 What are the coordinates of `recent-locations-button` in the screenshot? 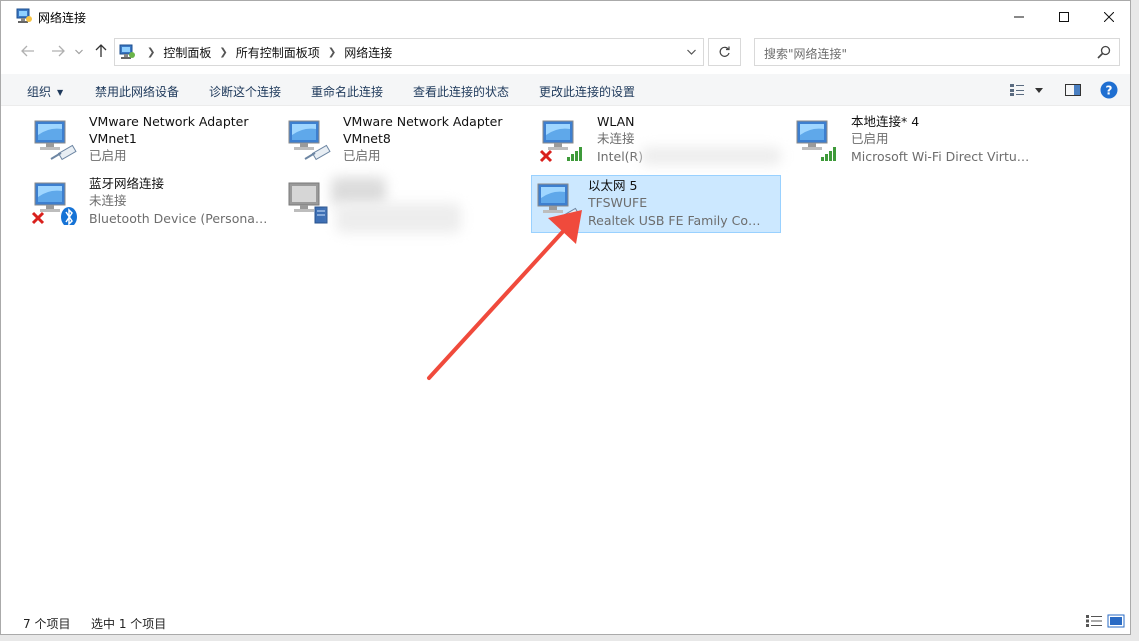 It's located at (79, 52).